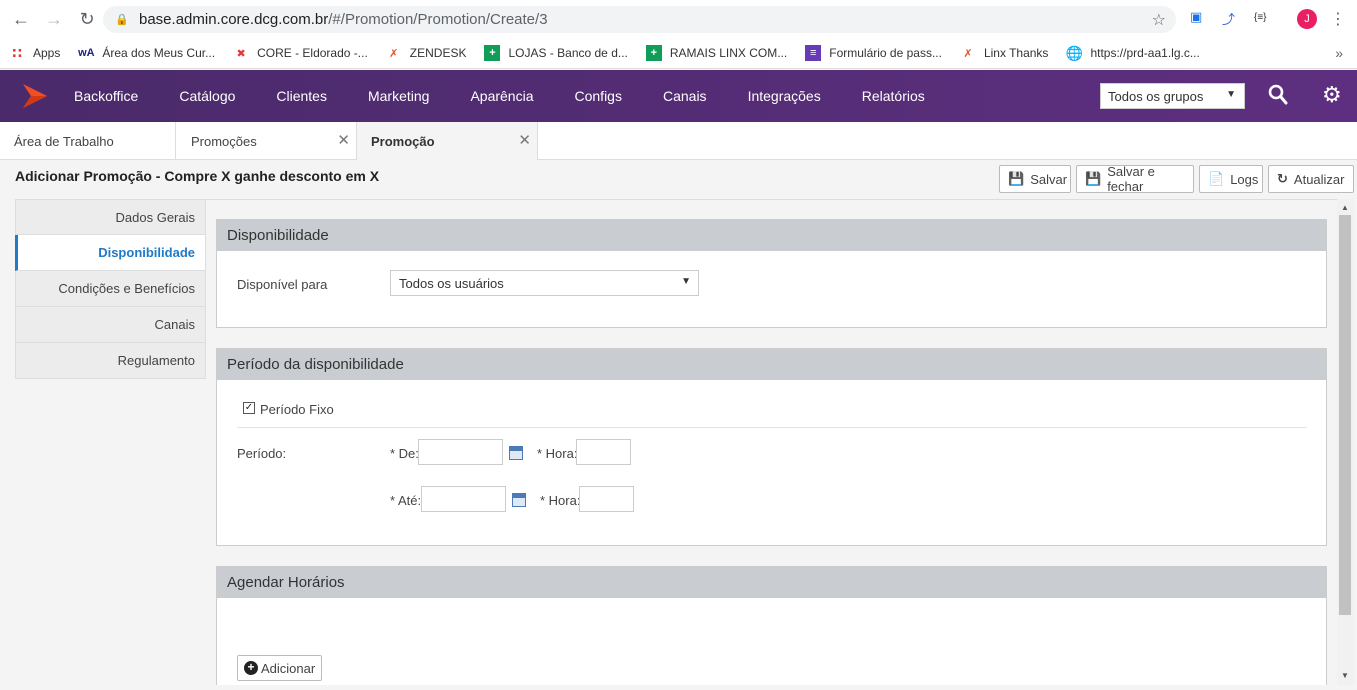 The height and width of the screenshot is (690, 1357). I want to click on json-extension-icon: {≡}, so click(1260, 17).